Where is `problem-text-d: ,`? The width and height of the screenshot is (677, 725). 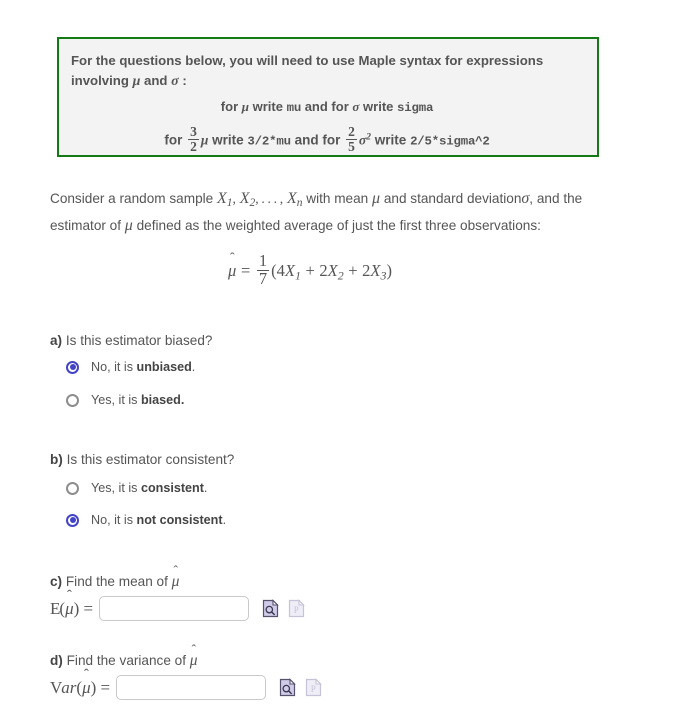
problem-text-d: , is located at coordinates (531, 198).